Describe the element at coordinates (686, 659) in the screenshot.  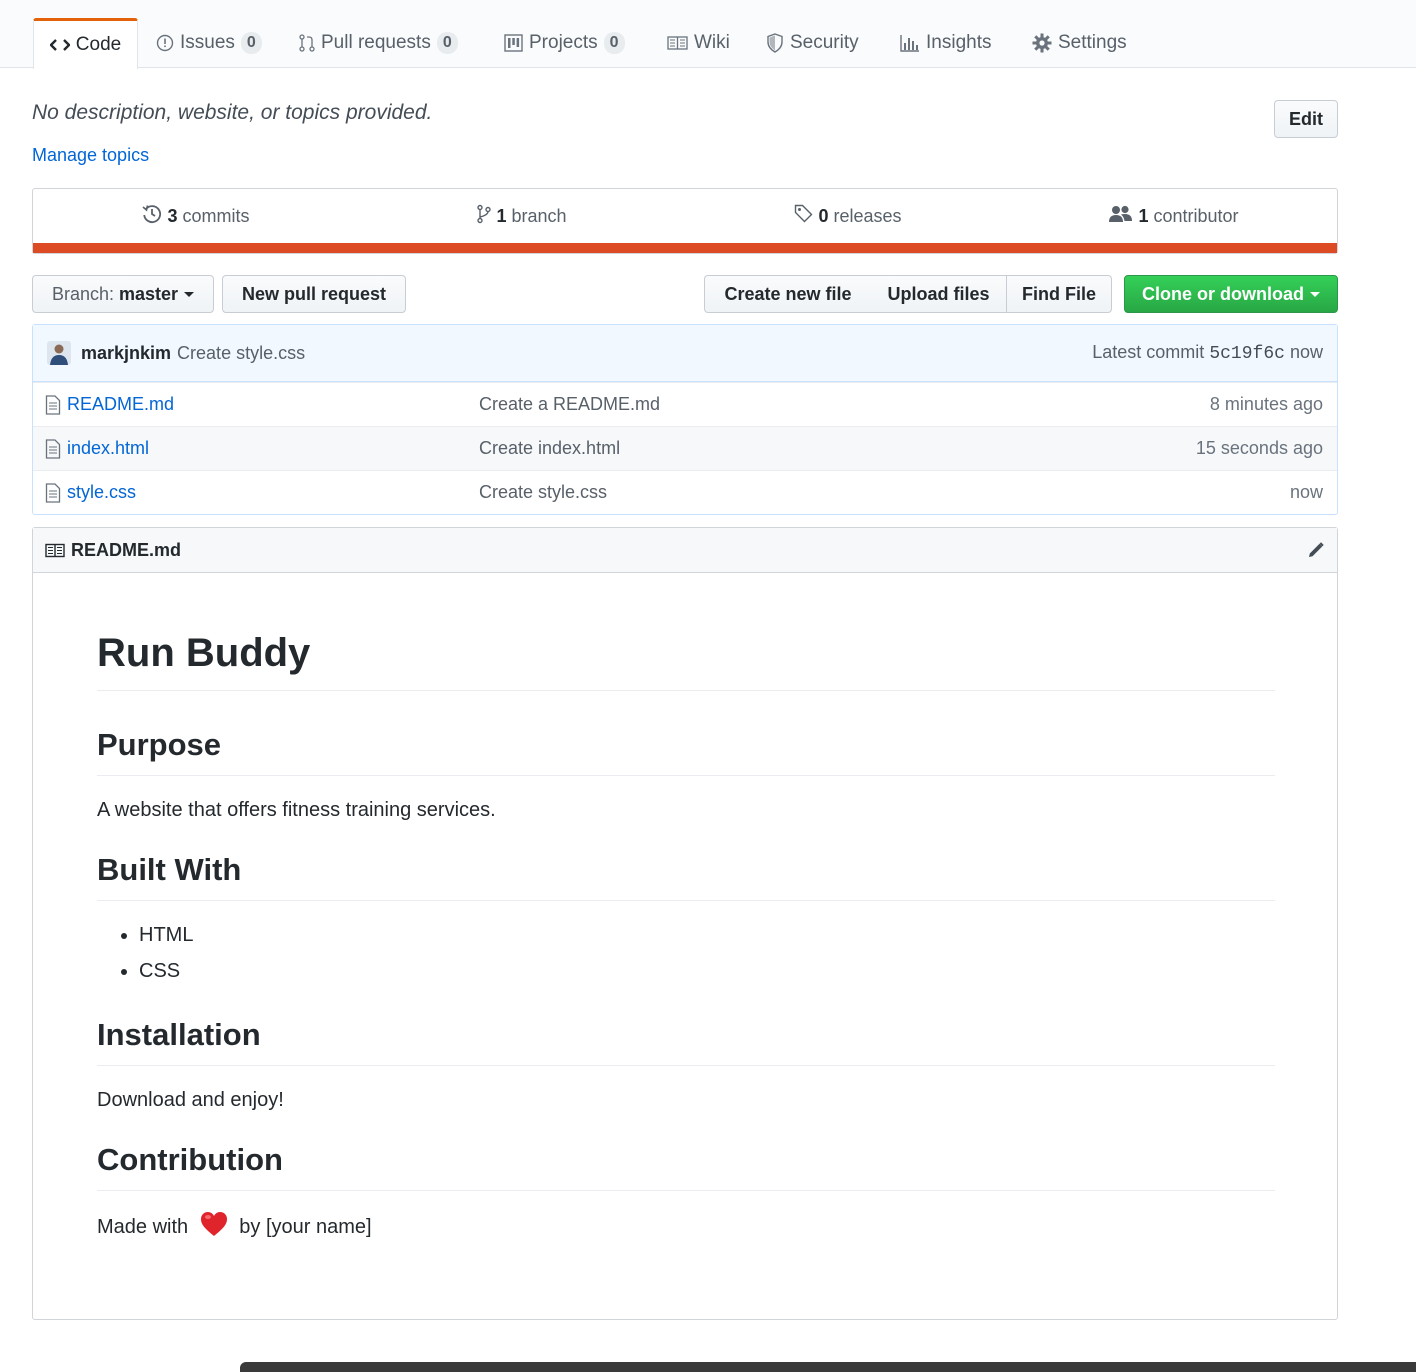
I see `readme-title: Run Buddy` at that location.